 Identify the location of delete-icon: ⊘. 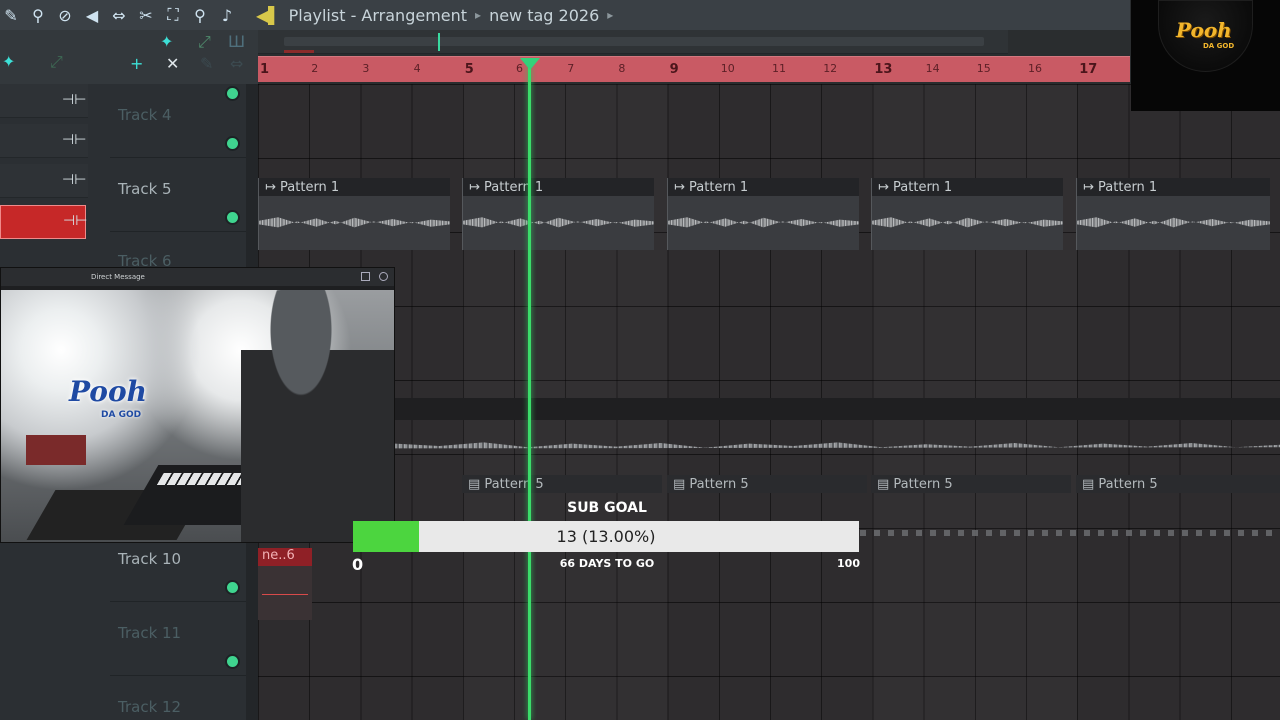
(65, 15).